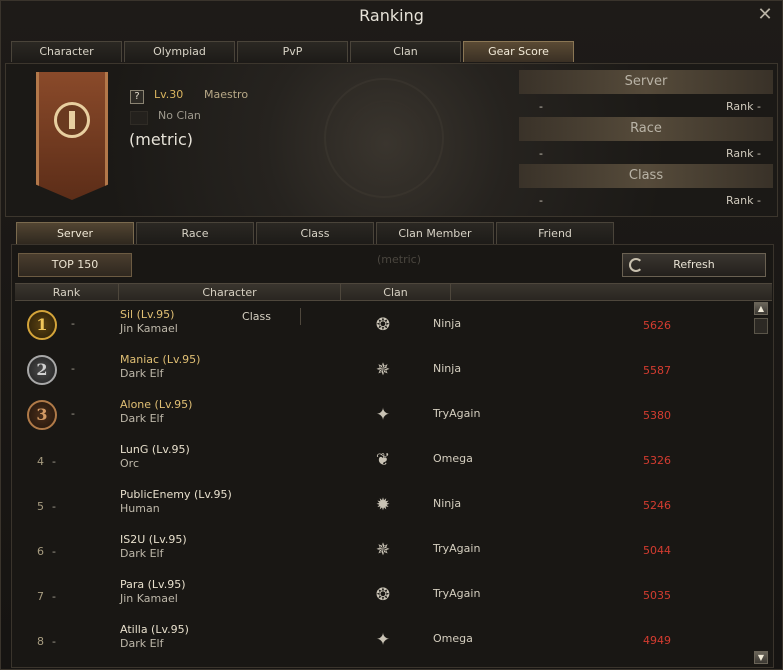  What do you see at coordinates (42, 325) in the screenshot?
I see `gold-medal-icon: 1` at bounding box center [42, 325].